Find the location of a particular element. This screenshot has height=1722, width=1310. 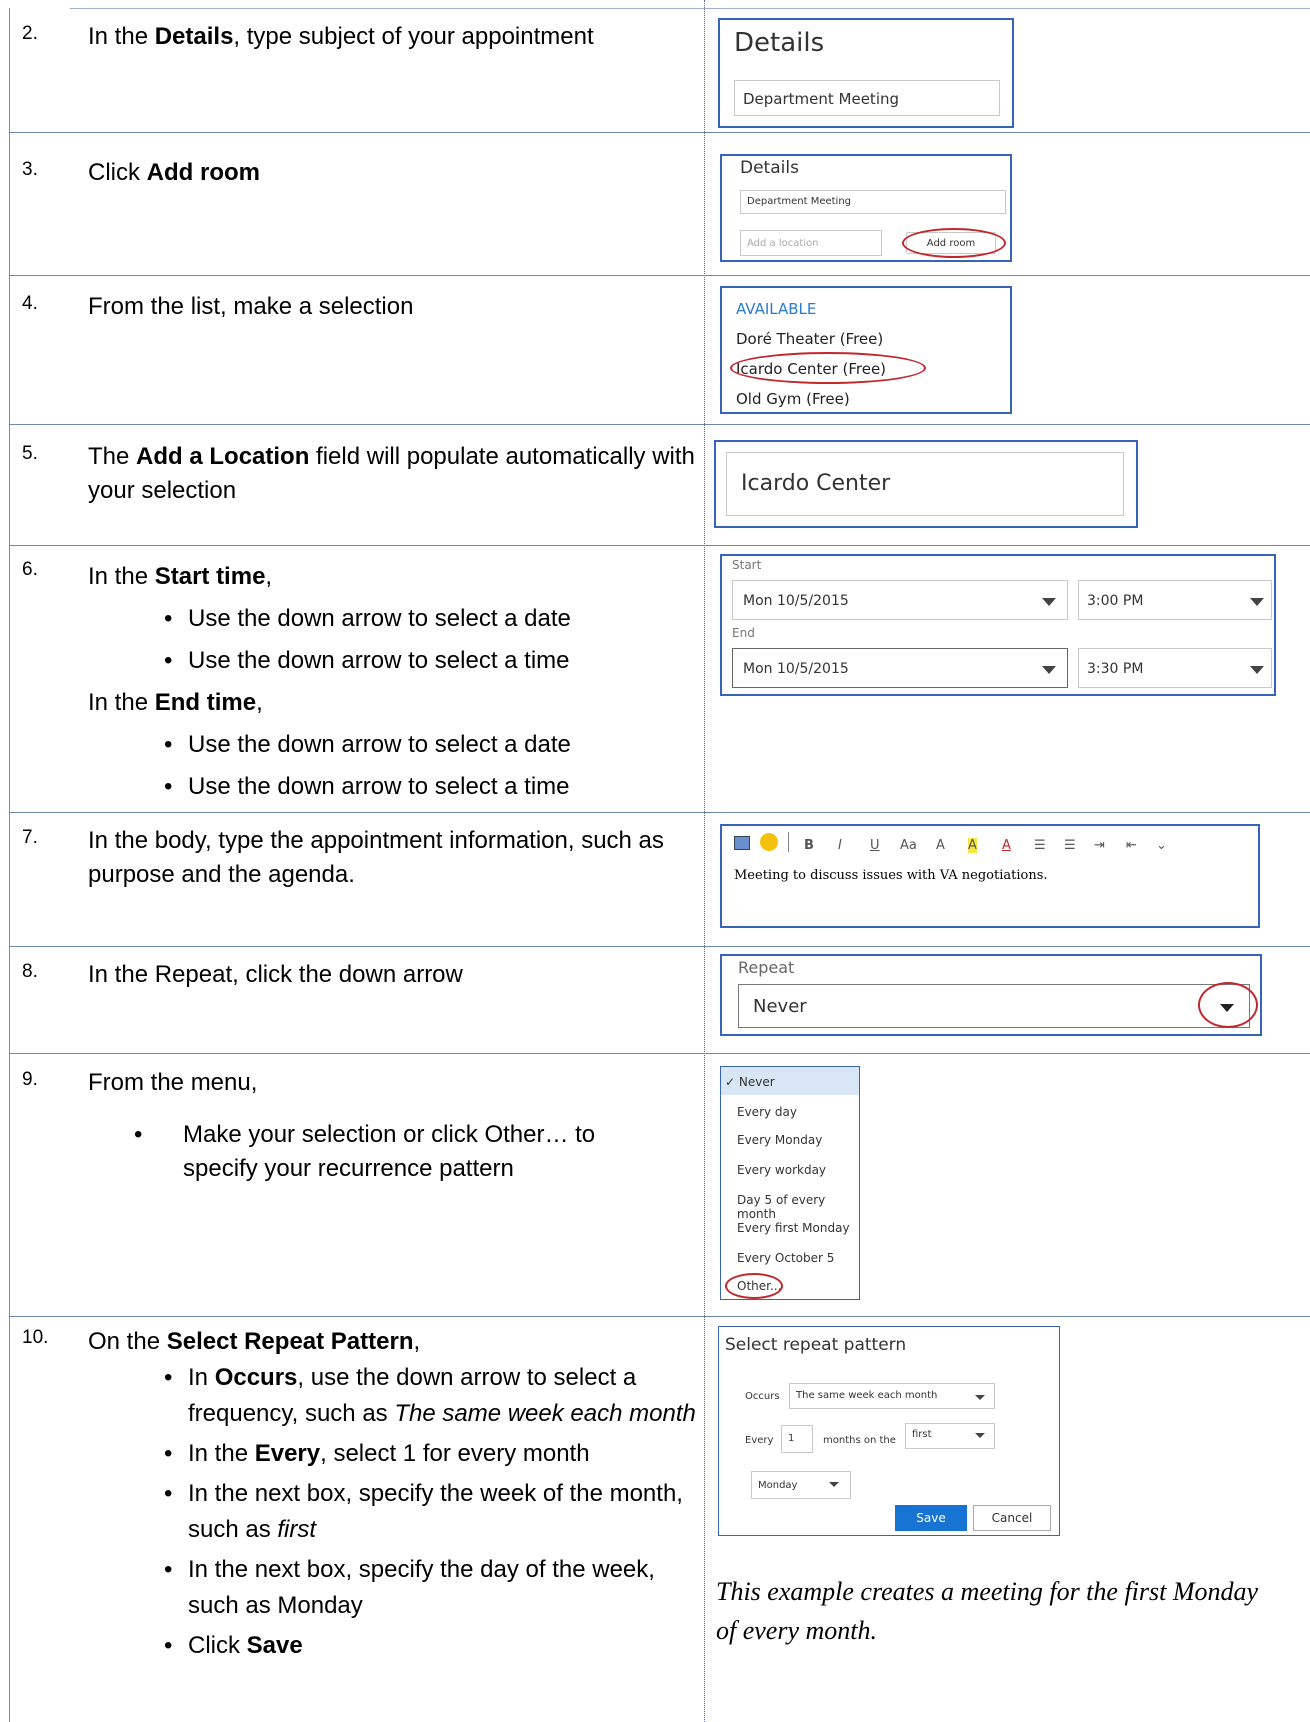

bullets-icon: ☰ is located at coordinates (1040, 845).